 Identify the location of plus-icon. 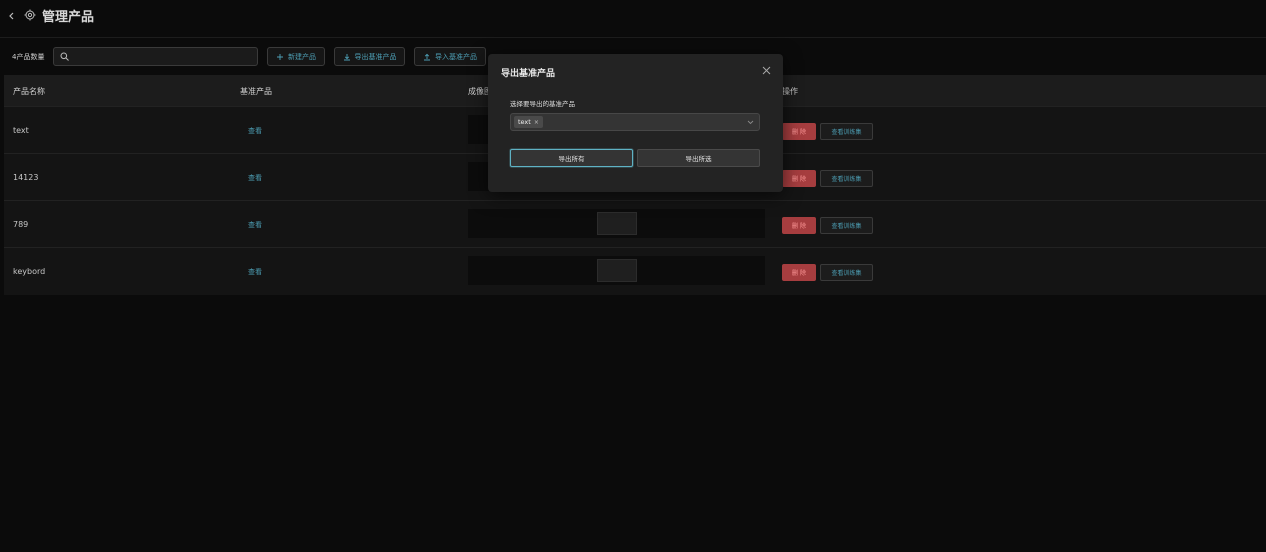
(280, 56).